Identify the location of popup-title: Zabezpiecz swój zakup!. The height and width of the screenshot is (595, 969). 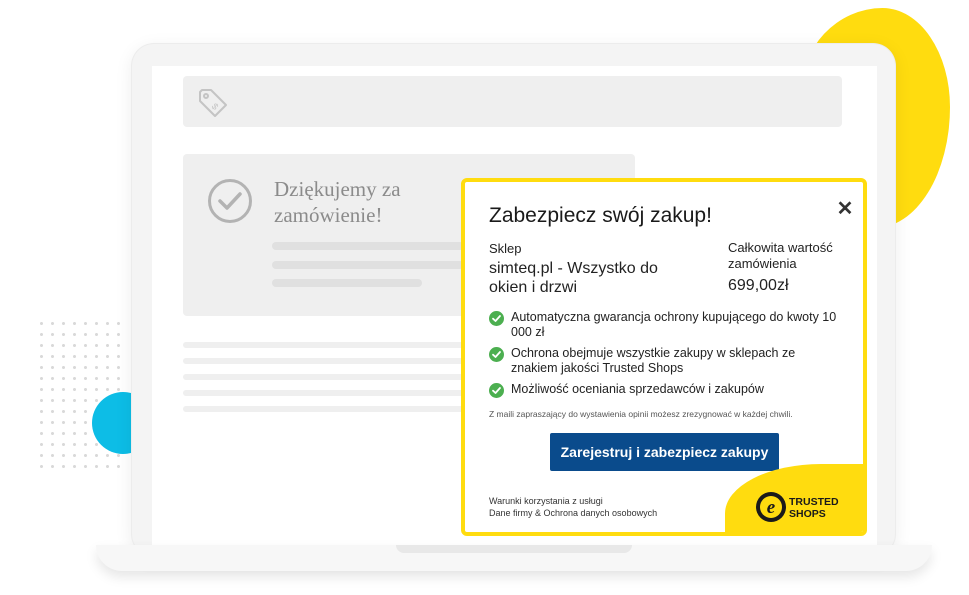
(600, 215).